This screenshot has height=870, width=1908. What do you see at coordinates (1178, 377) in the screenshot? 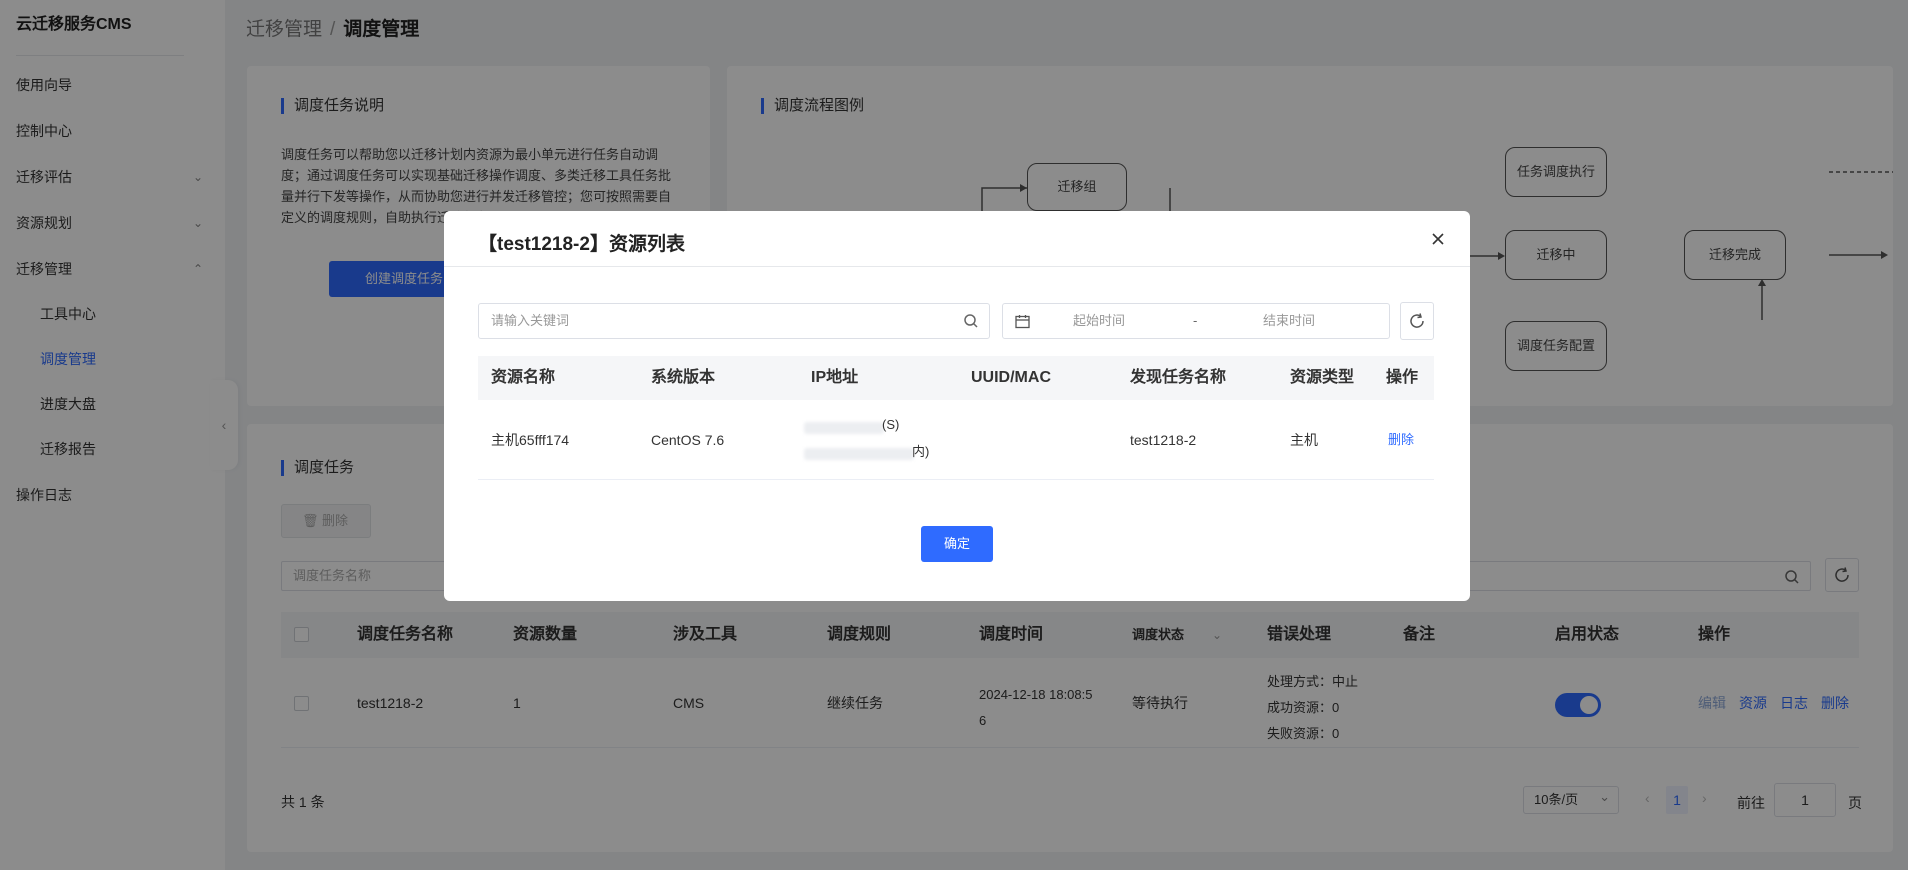
I see `column-header: 发现任务名称` at bounding box center [1178, 377].